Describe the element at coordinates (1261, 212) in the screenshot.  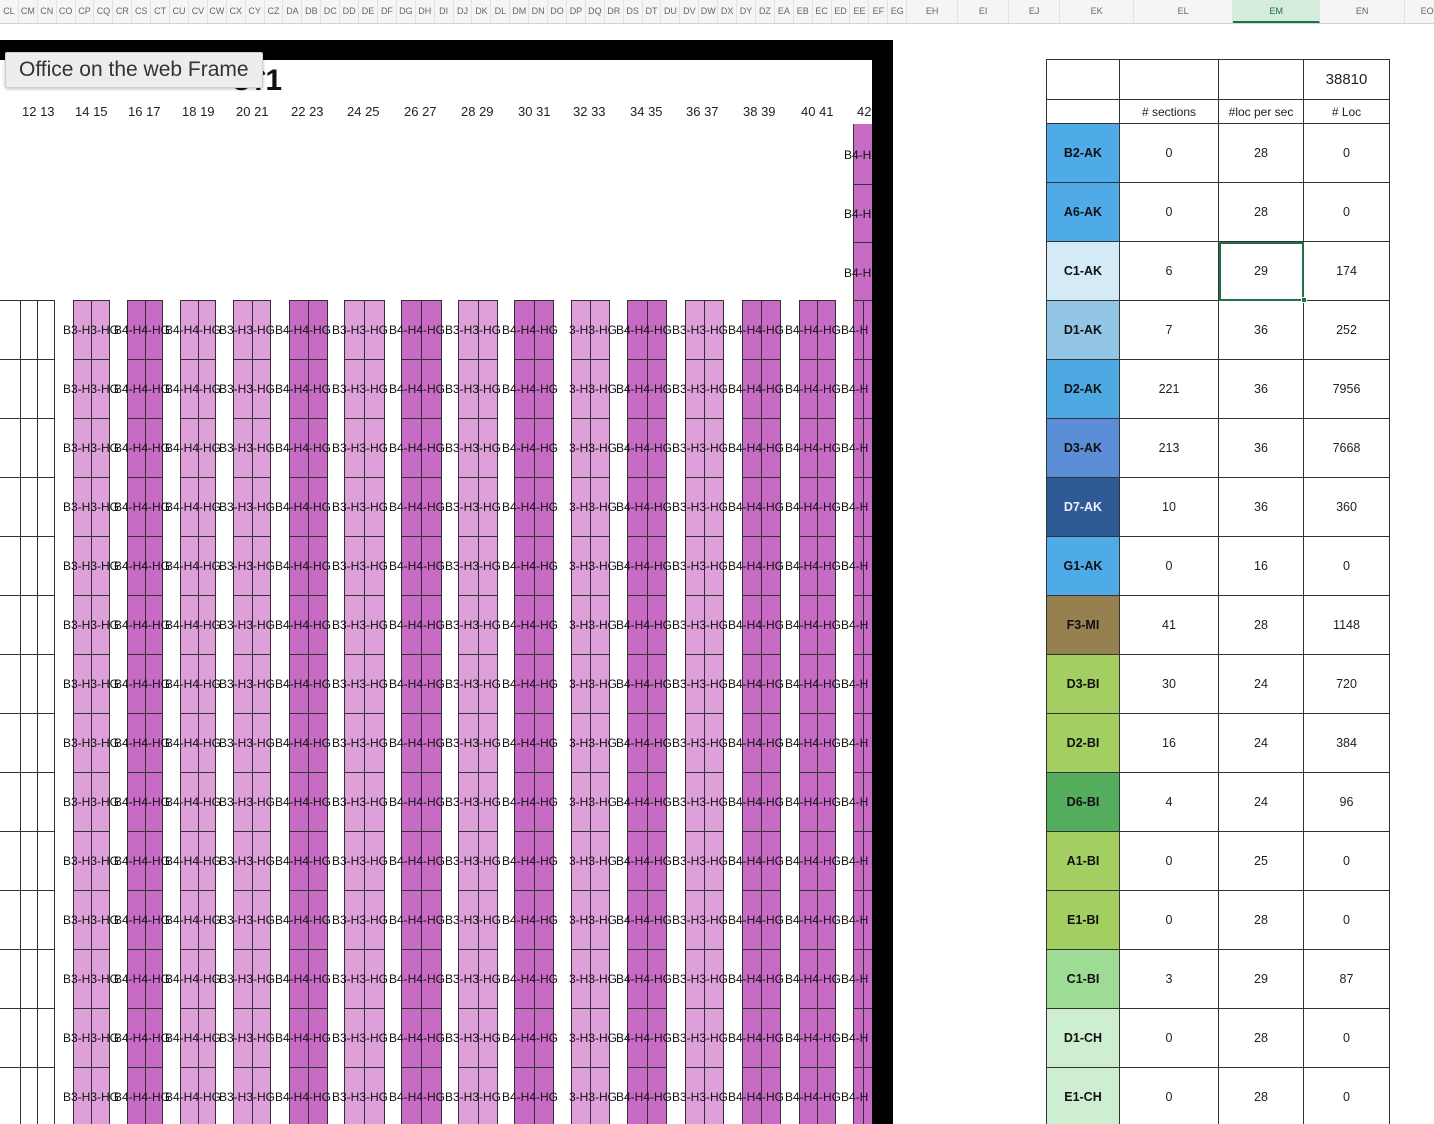
I see `summary-loc-per-sec-cell: 28` at that location.